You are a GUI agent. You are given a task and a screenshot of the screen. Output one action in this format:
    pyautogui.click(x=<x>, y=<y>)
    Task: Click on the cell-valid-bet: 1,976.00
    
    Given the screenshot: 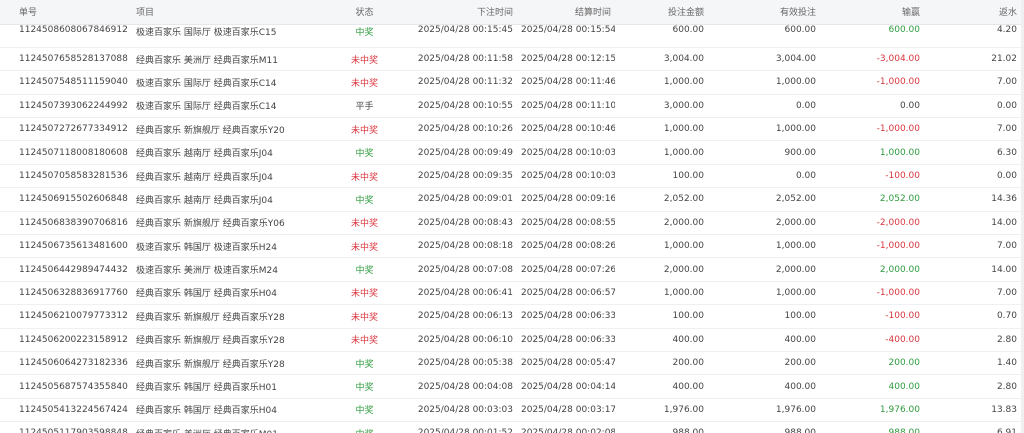 What is the action you would take?
    pyautogui.click(x=795, y=409)
    